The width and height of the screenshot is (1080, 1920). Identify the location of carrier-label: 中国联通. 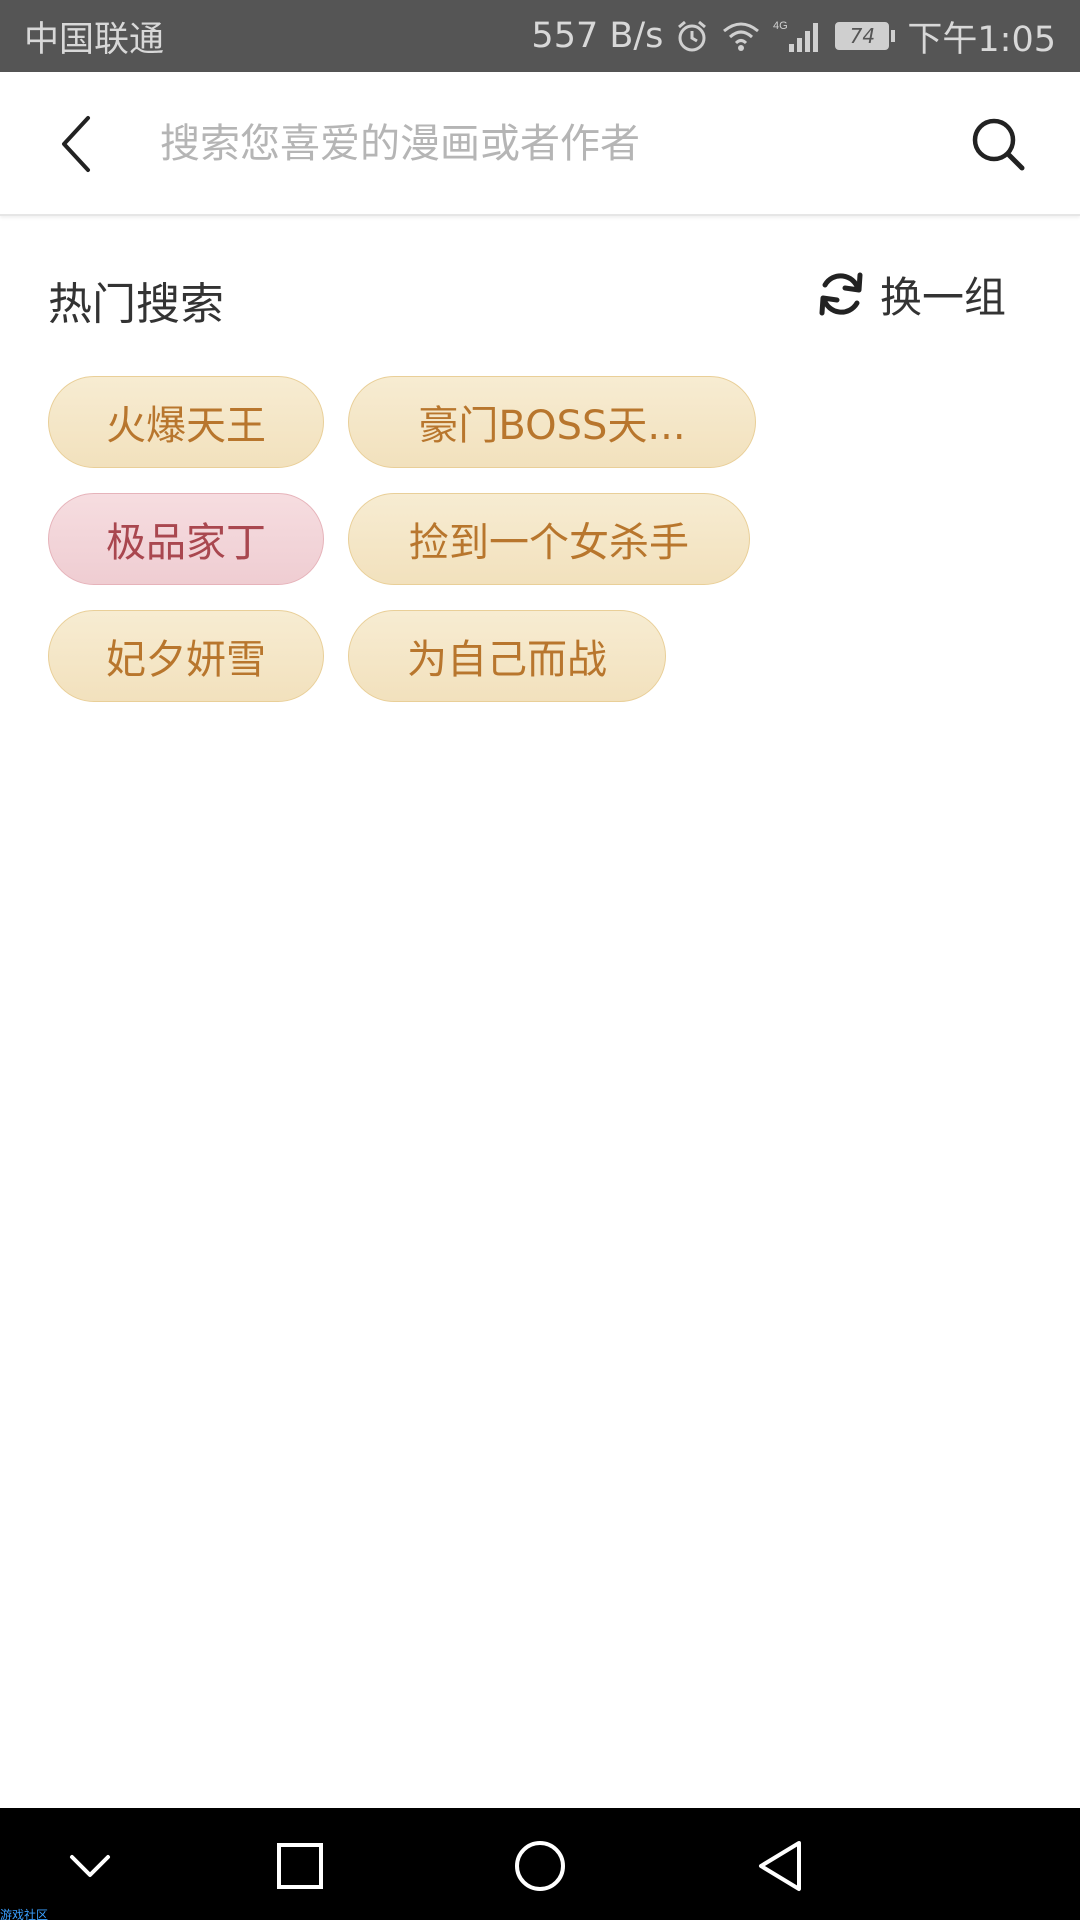
(94, 39).